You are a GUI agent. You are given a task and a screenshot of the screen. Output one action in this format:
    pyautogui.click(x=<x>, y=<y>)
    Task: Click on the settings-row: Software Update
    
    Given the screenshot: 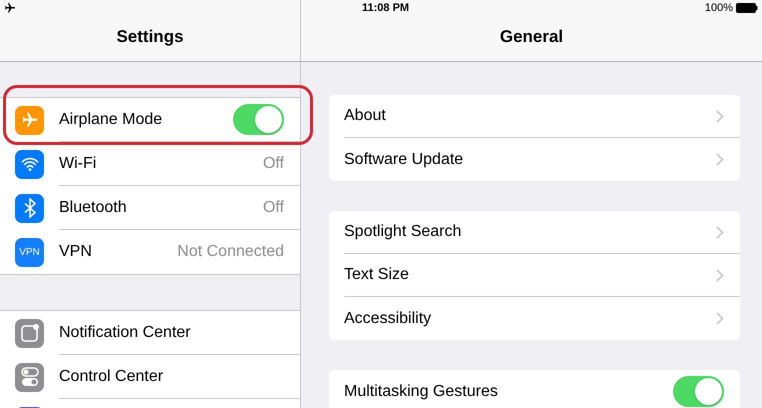 What is the action you would take?
    pyautogui.click(x=542, y=159)
    